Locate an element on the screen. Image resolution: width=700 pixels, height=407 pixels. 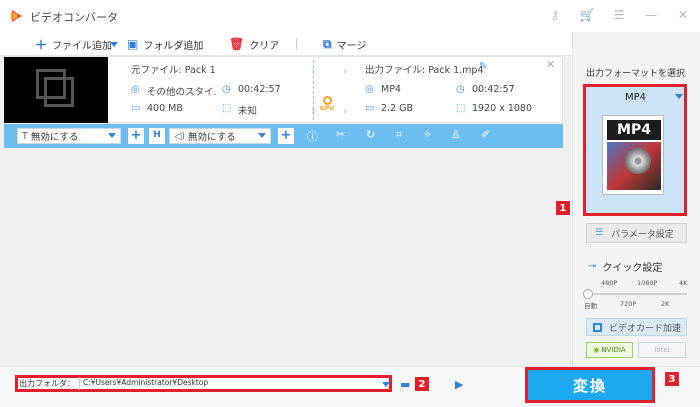
mp4-format-icon: MP4 is located at coordinates (633, 155).